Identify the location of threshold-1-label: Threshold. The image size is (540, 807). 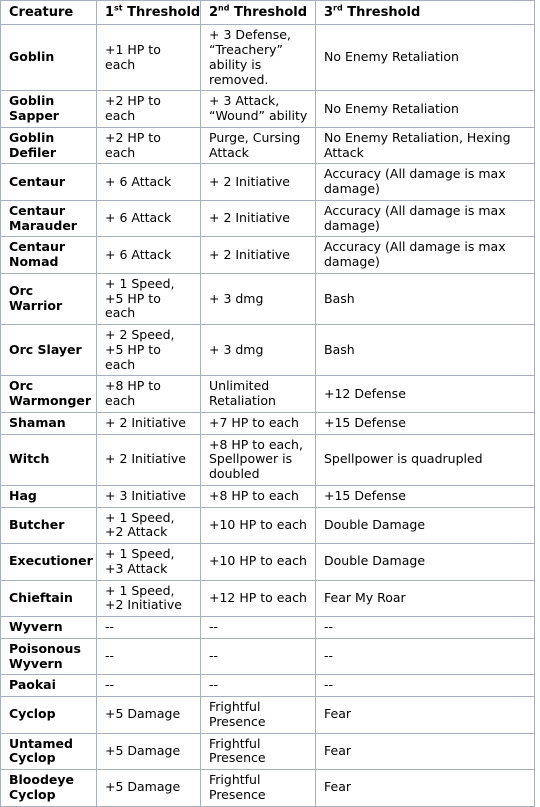
(161, 12).